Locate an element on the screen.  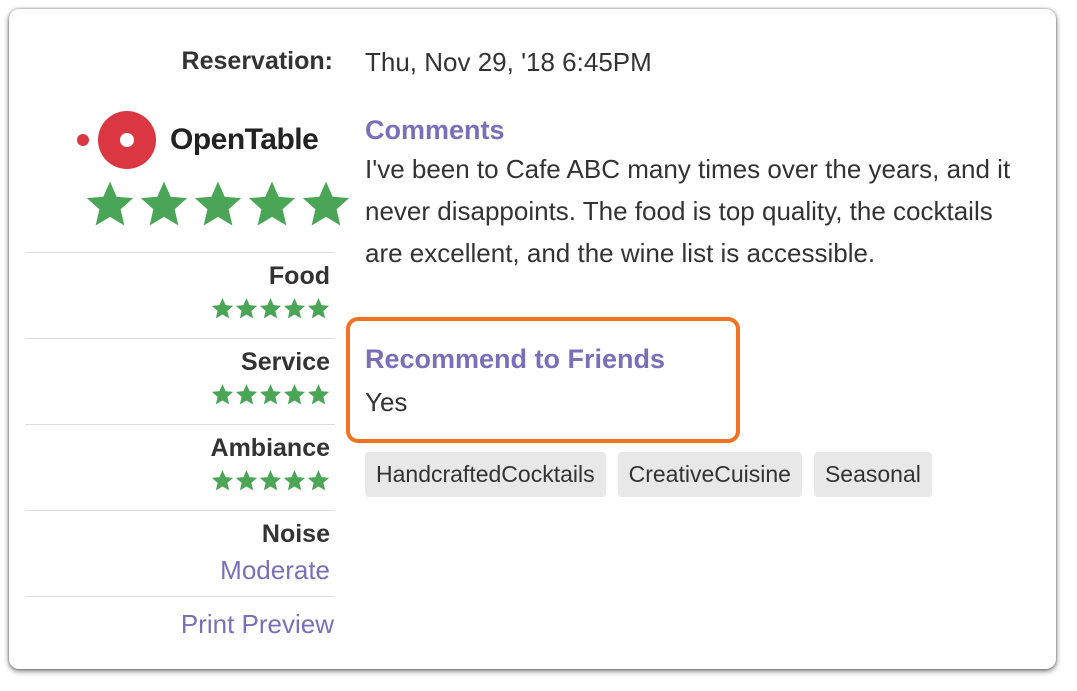
logo-text: OpenTable is located at coordinates (244, 139).